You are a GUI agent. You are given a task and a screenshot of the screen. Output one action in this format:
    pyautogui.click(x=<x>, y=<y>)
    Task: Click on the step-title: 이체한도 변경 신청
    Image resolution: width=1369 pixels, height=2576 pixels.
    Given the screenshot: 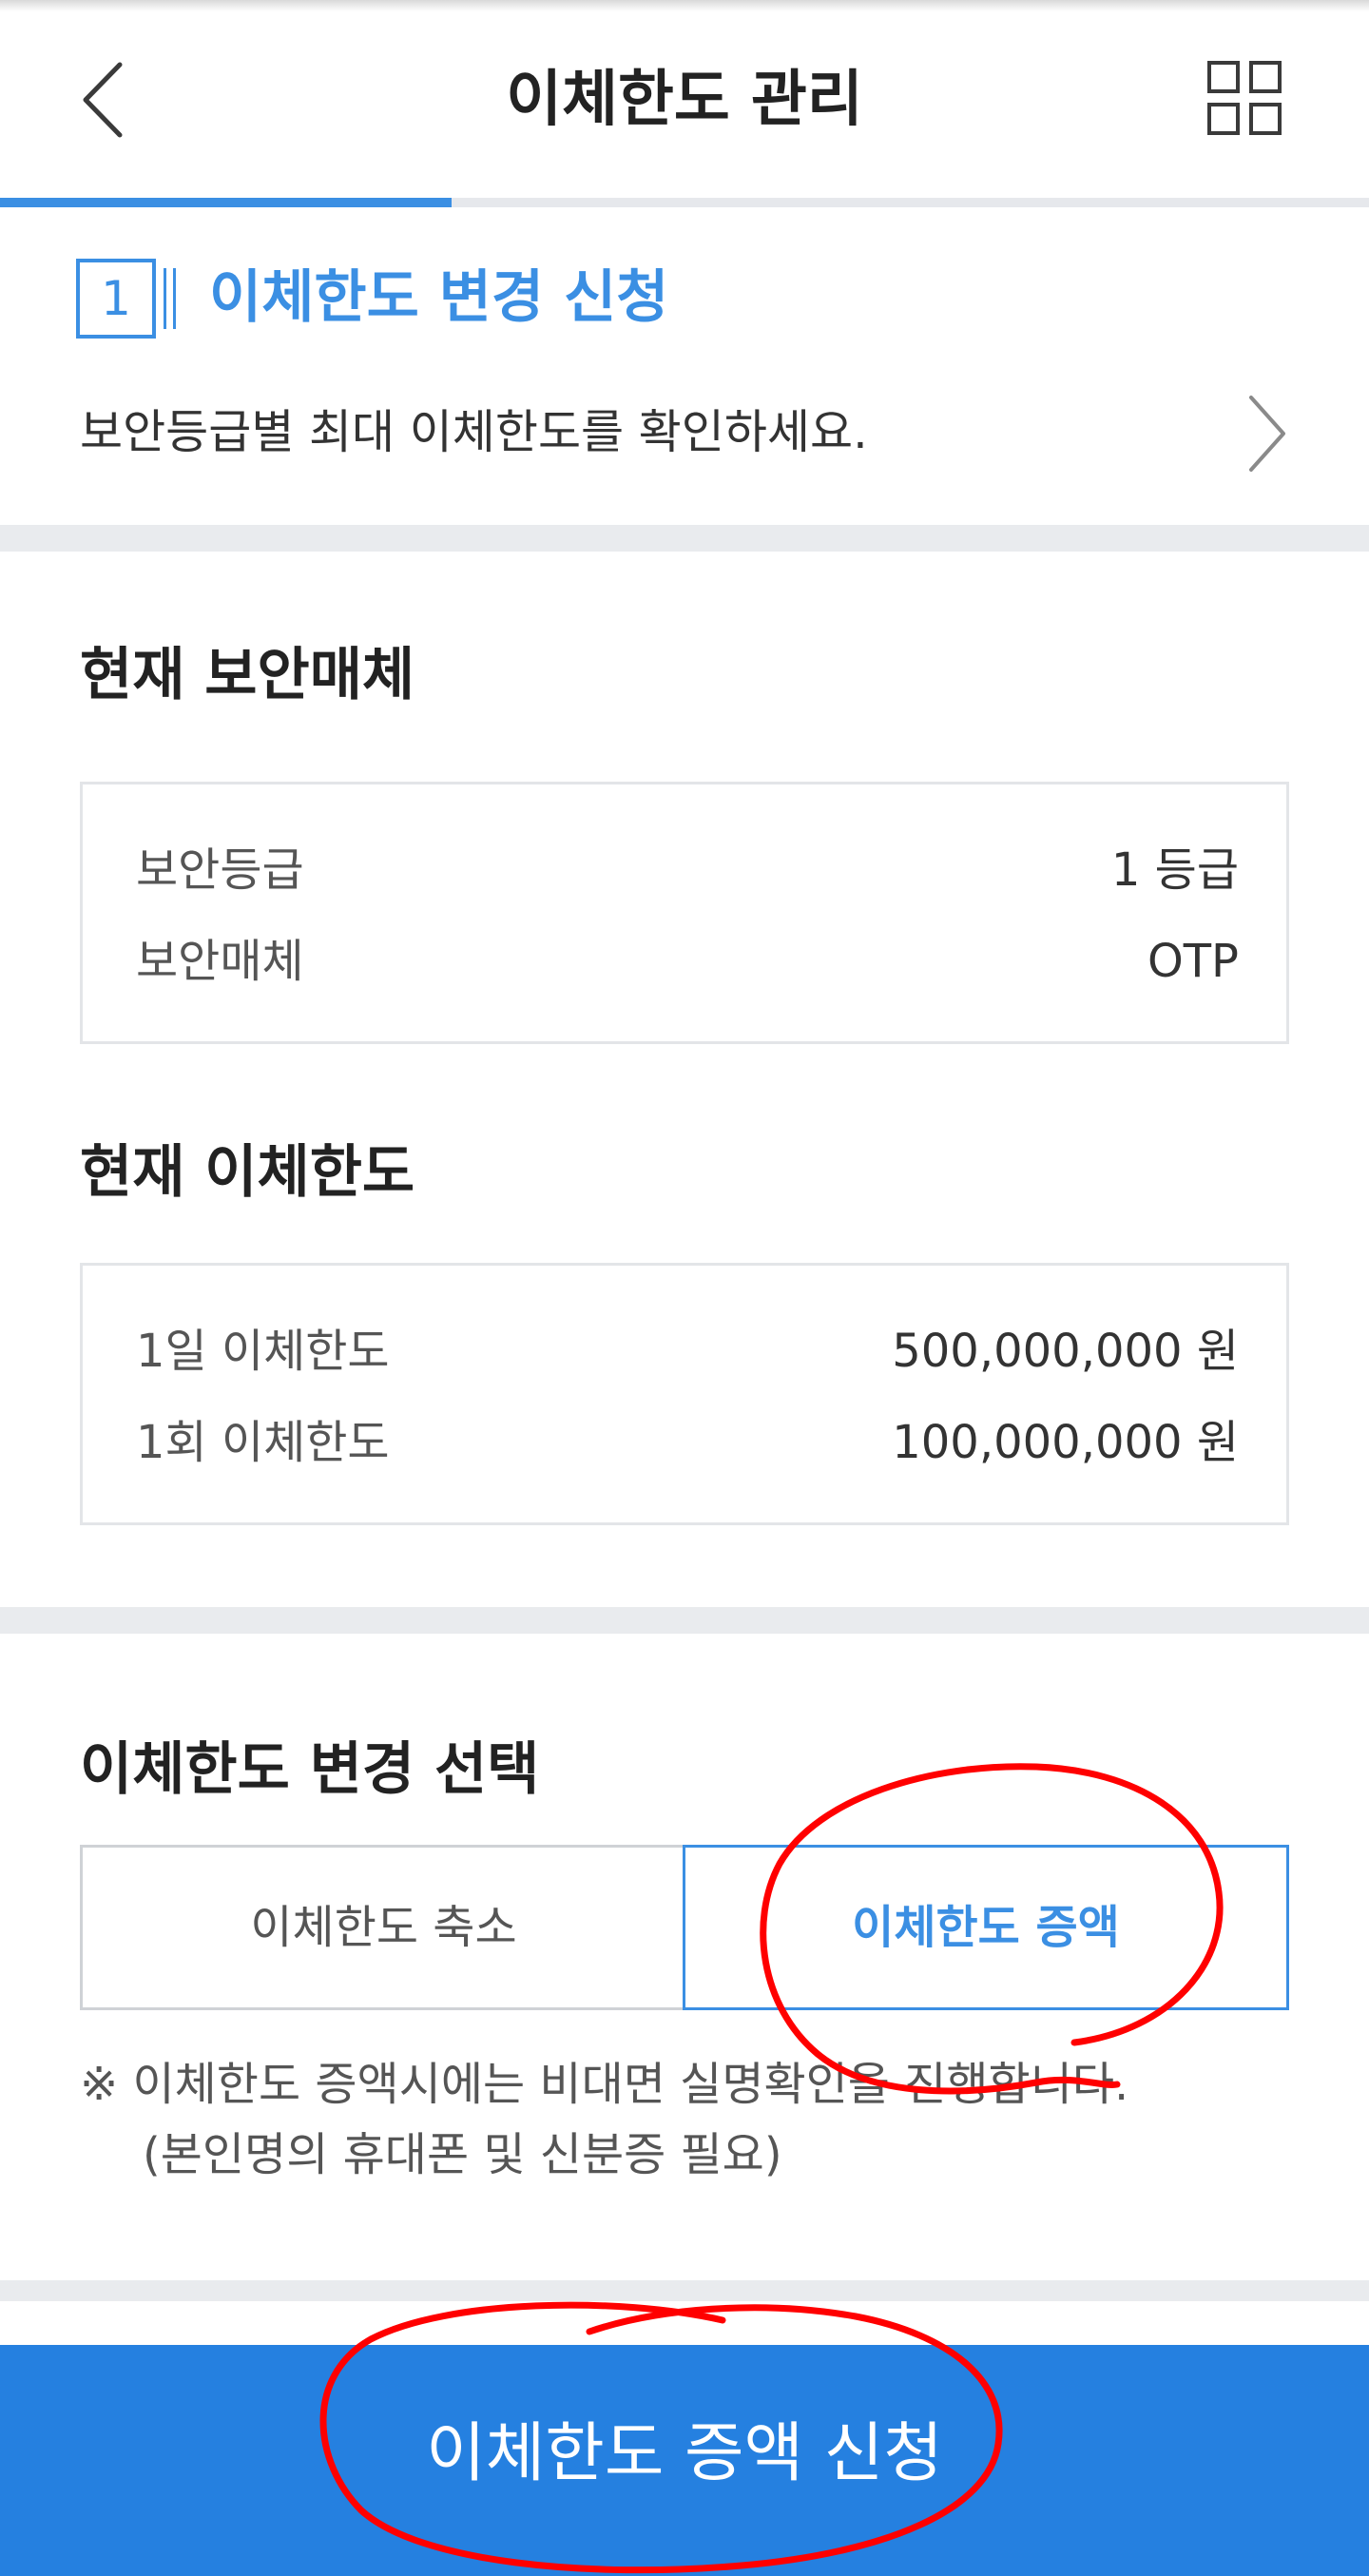 What is the action you would take?
    pyautogui.click(x=439, y=297)
    